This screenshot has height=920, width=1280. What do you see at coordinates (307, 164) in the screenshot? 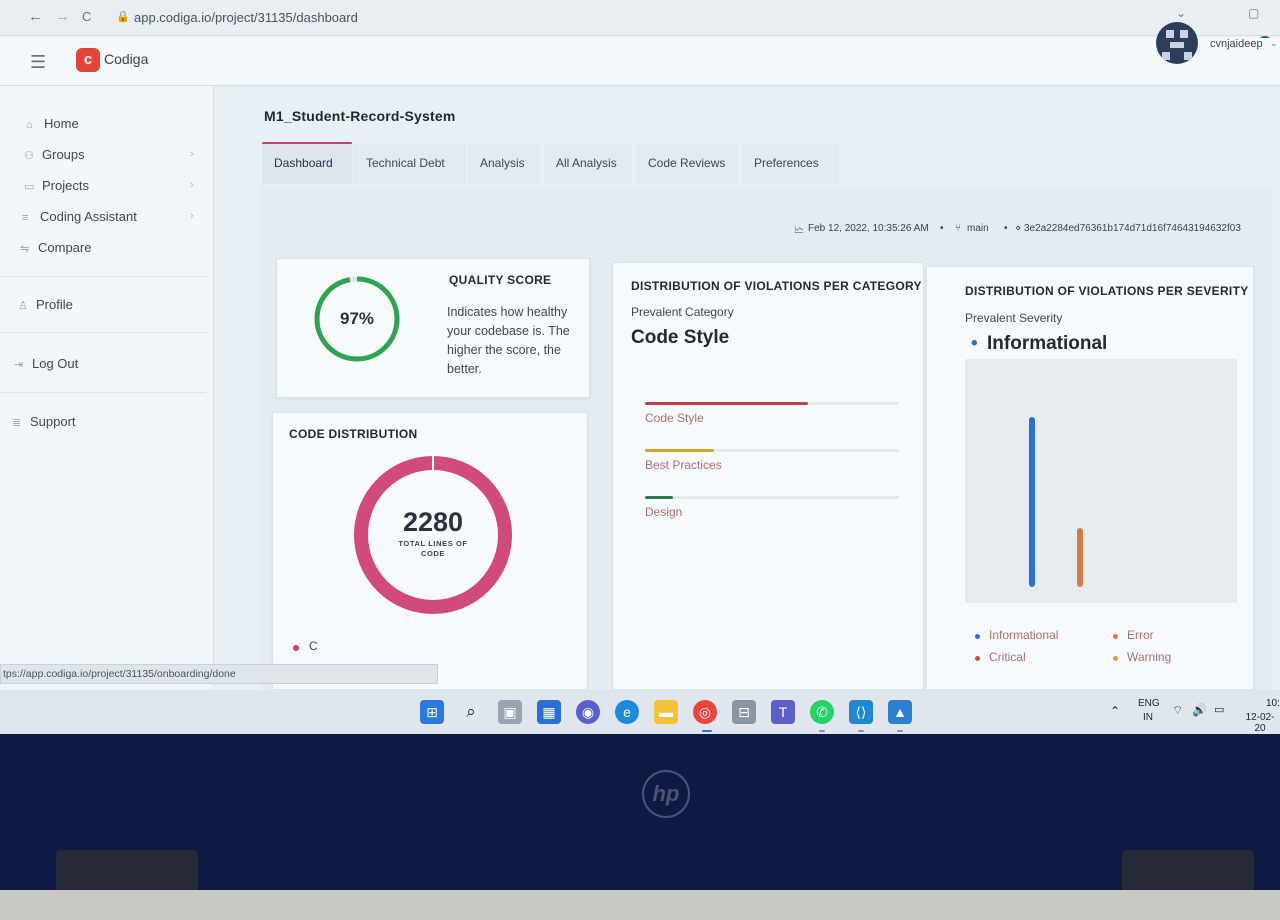
I see `tab-dashboard: Dashboard` at bounding box center [307, 164].